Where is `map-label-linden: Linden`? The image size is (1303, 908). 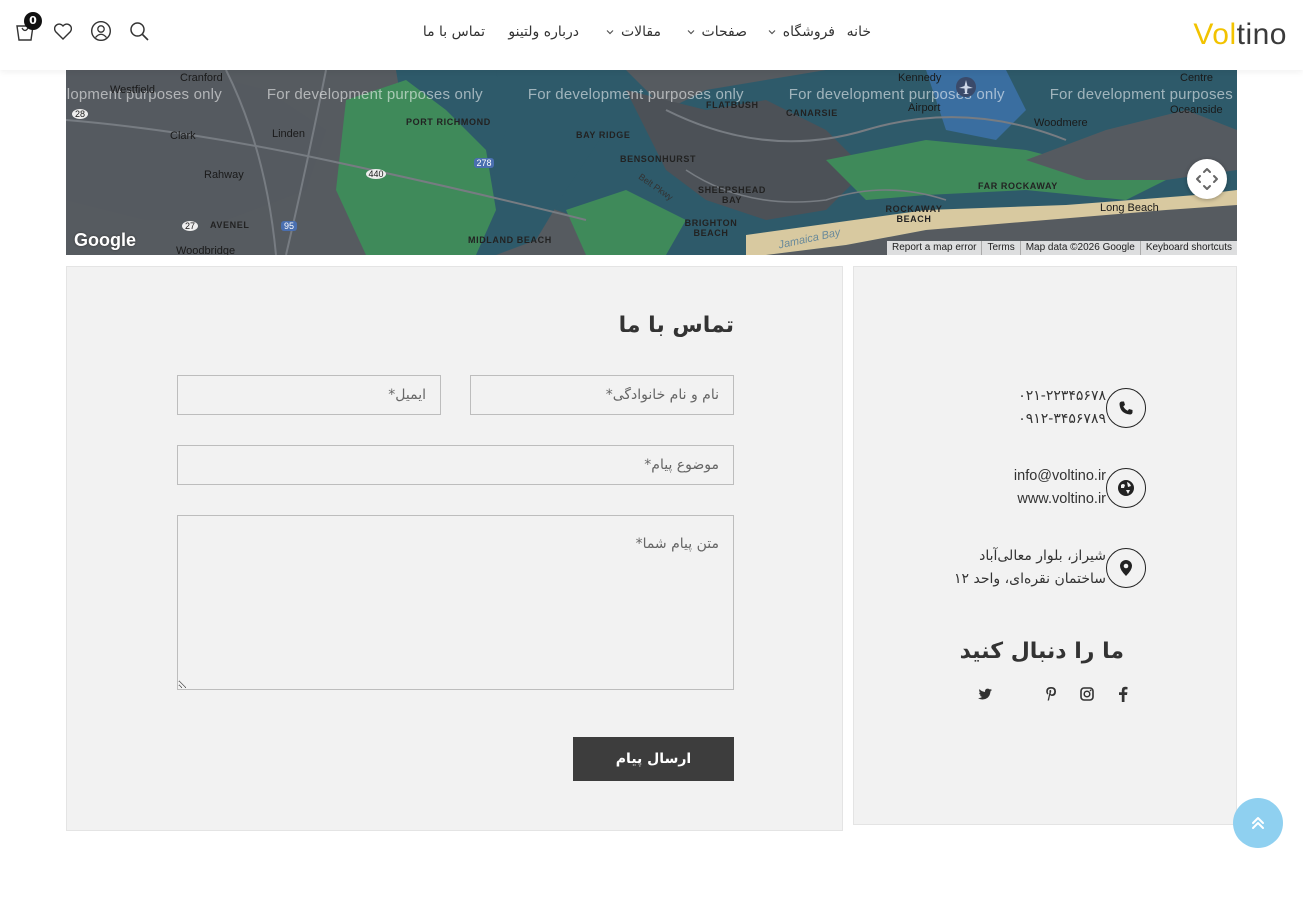 map-label-linden: Linden is located at coordinates (289, 134).